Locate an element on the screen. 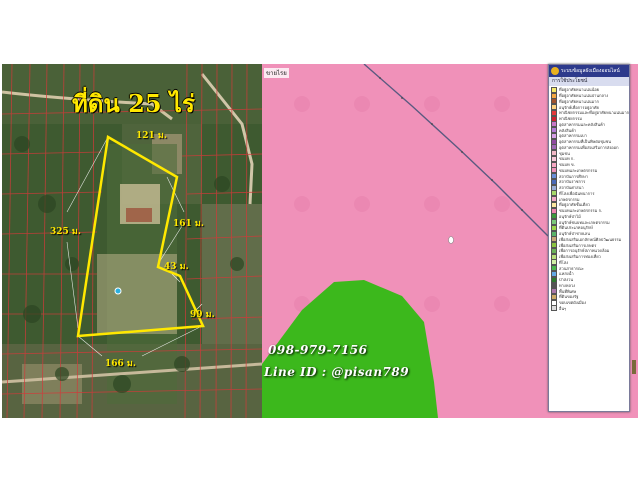 The height and width of the screenshot is (480, 640). legend-label: ที่อยู่อาศัยหนาแน่นน้อย is located at coordinates (579, 90).